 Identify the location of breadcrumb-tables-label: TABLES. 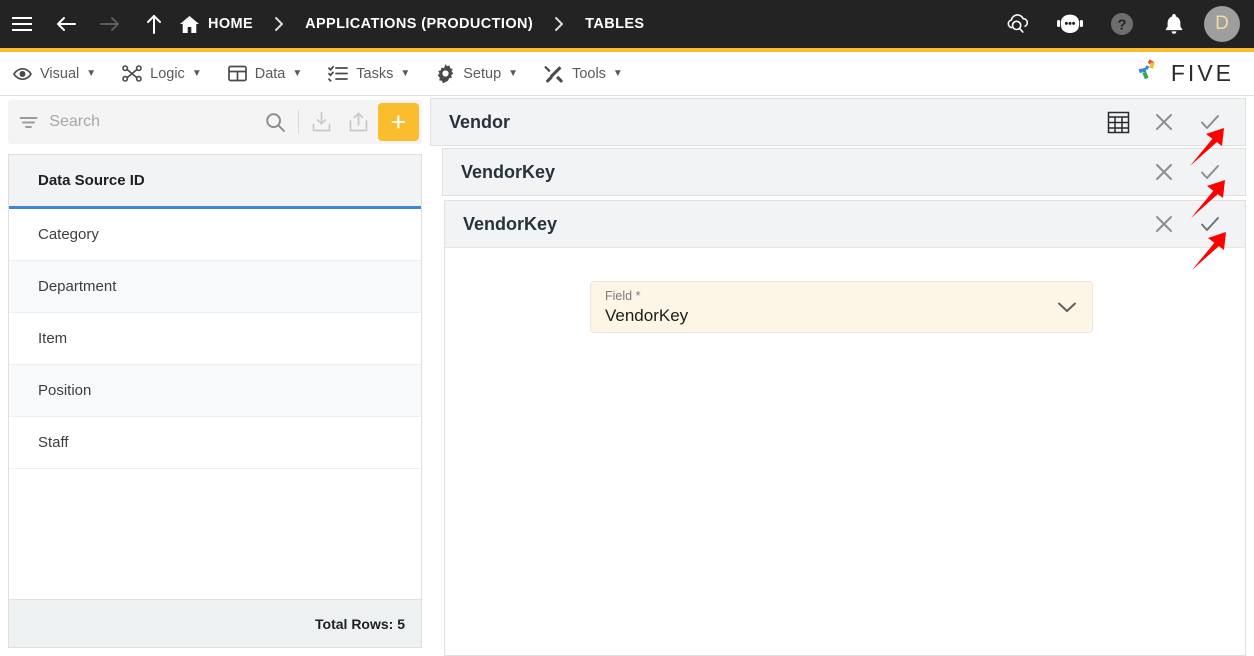
(615, 24).